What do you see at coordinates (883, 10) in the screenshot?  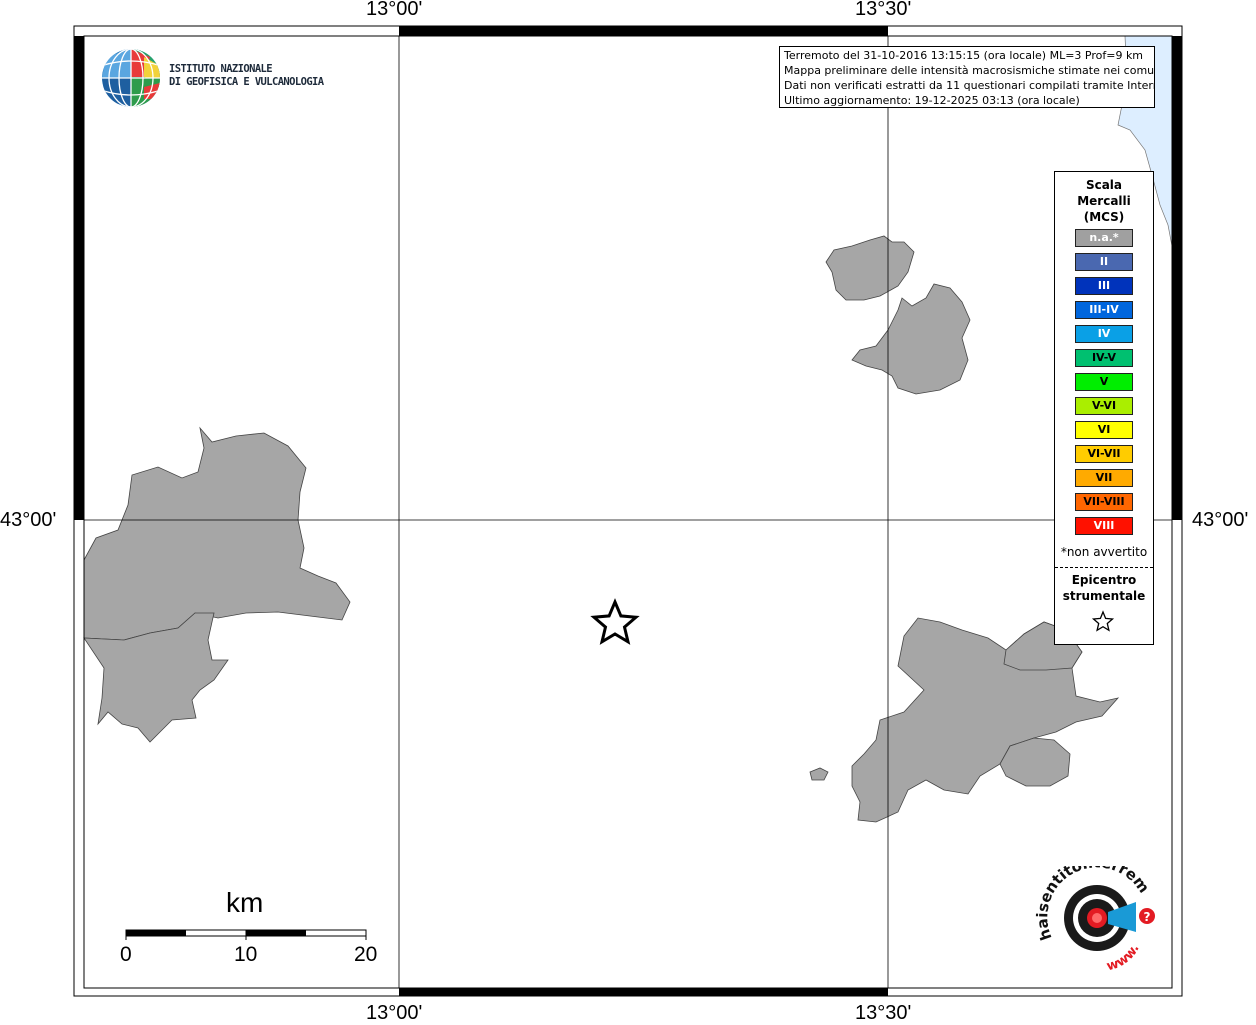 I see `top-label-1330: 13°30'` at bounding box center [883, 10].